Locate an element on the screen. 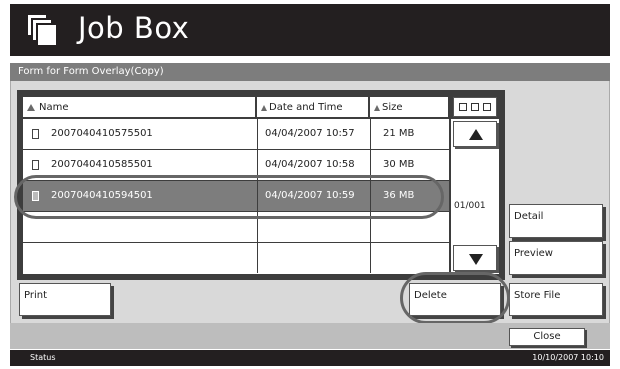 This screenshot has height=369, width=620. view-toggle-button is located at coordinates (475, 107).